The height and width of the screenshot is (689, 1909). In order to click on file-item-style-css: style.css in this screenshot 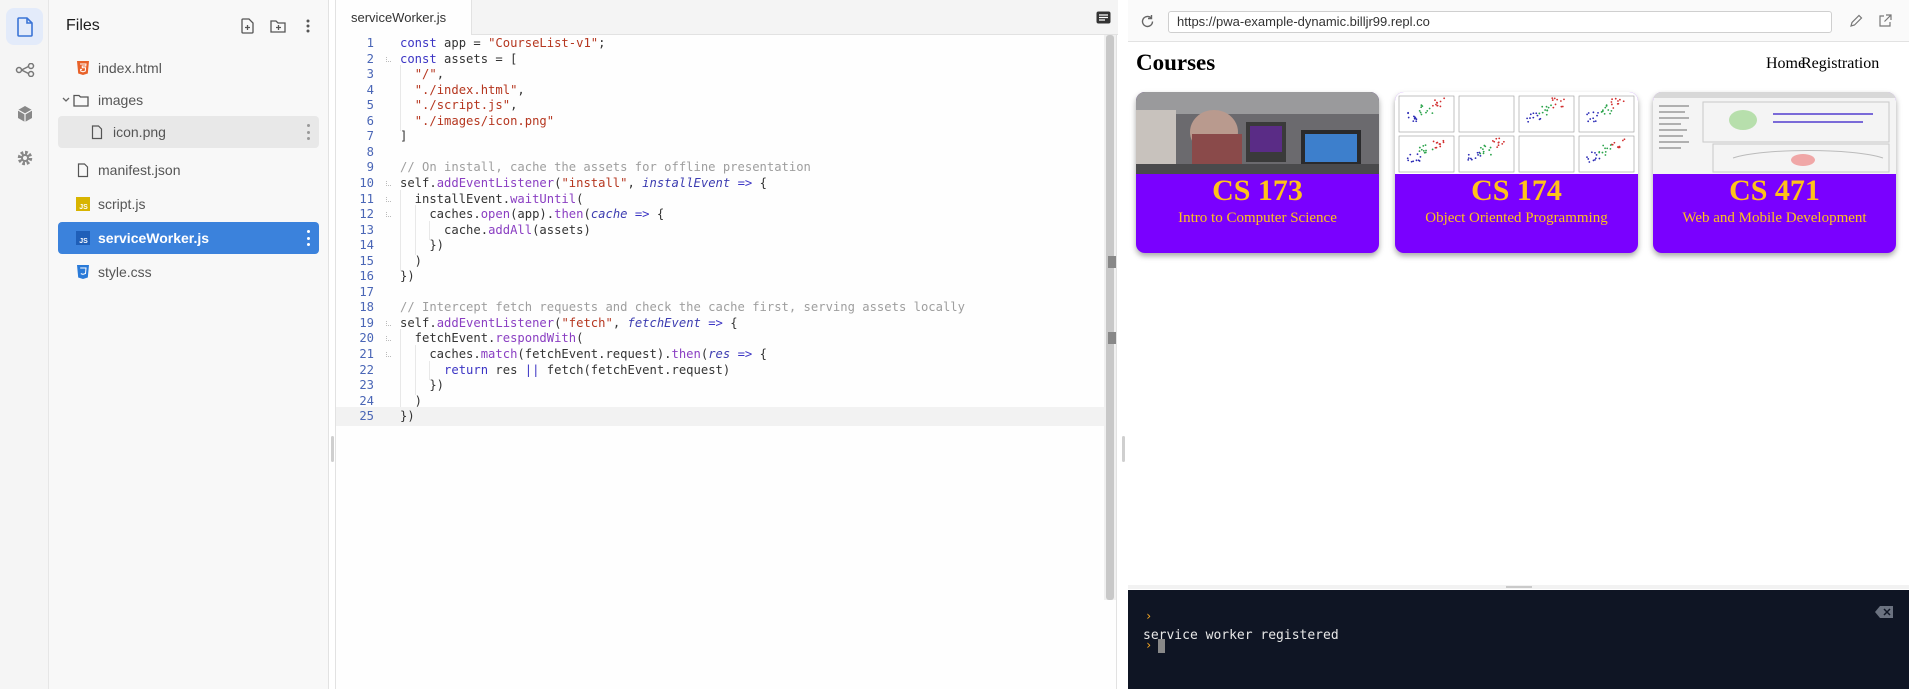, I will do `click(188, 272)`.